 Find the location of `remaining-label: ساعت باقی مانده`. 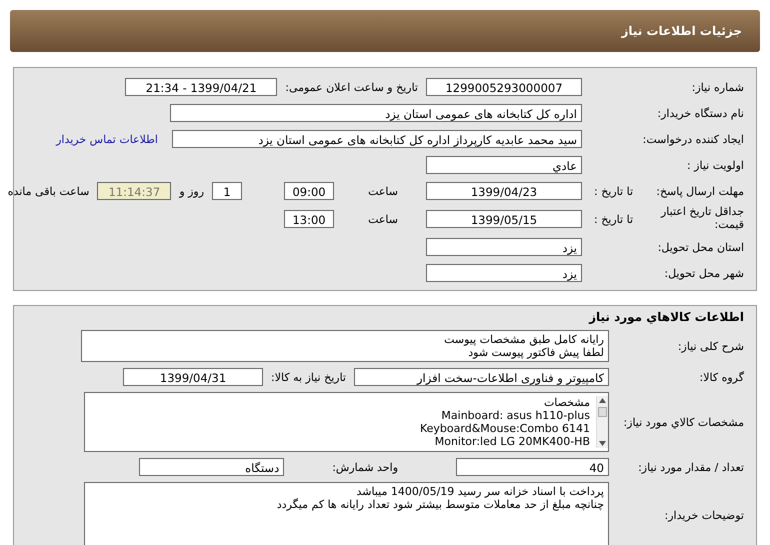

remaining-label: ساعت باقی مانده is located at coordinates (49, 191).